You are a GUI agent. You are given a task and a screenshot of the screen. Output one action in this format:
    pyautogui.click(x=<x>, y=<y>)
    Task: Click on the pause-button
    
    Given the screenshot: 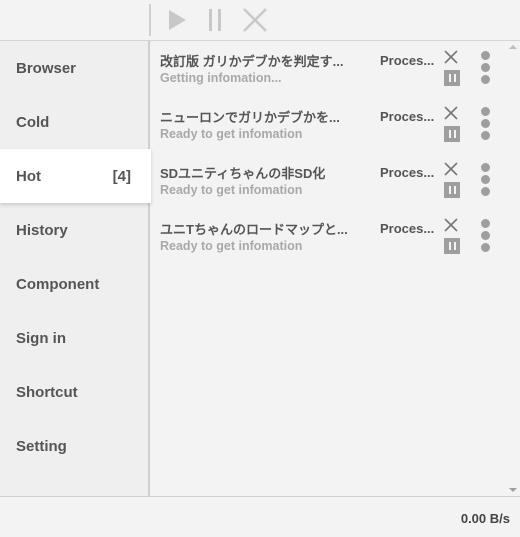 What is the action you would take?
    pyautogui.click(x=215, y=20)
    